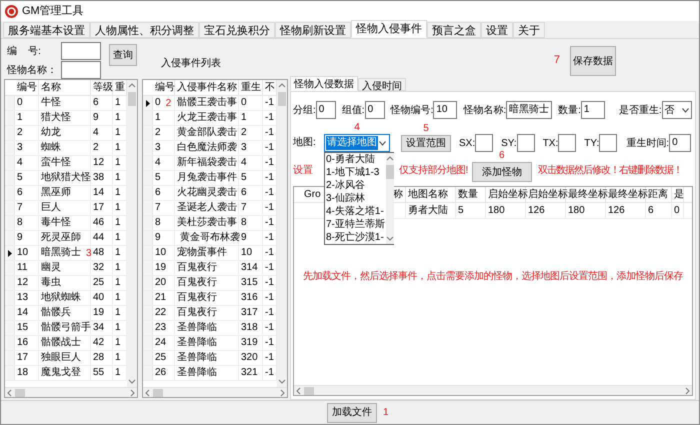  Describe the element at coordinates (557, 60) in the screenshot. I see `annotation-number: 7` at that location.